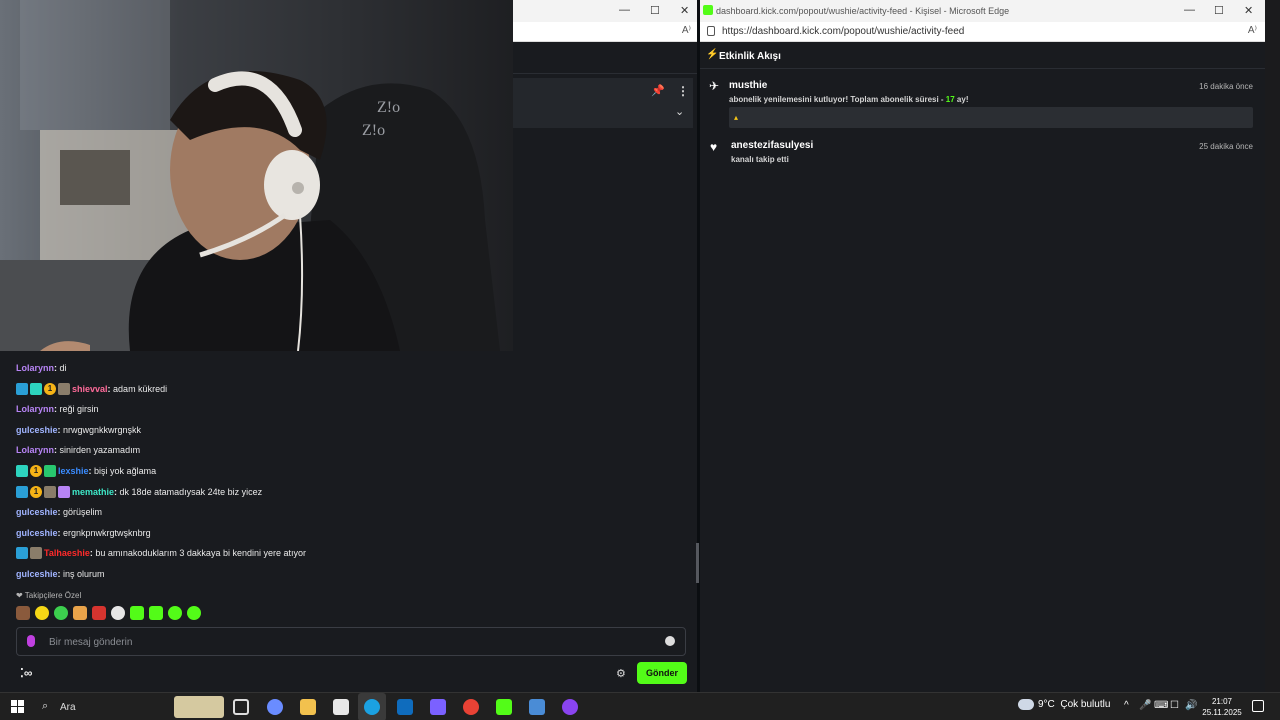 This screenshot has width=1280, height=720. Describe the element at coordinates (1226, 86) in the screenshot. I see `event-time: 16 dakika önce` at that location.